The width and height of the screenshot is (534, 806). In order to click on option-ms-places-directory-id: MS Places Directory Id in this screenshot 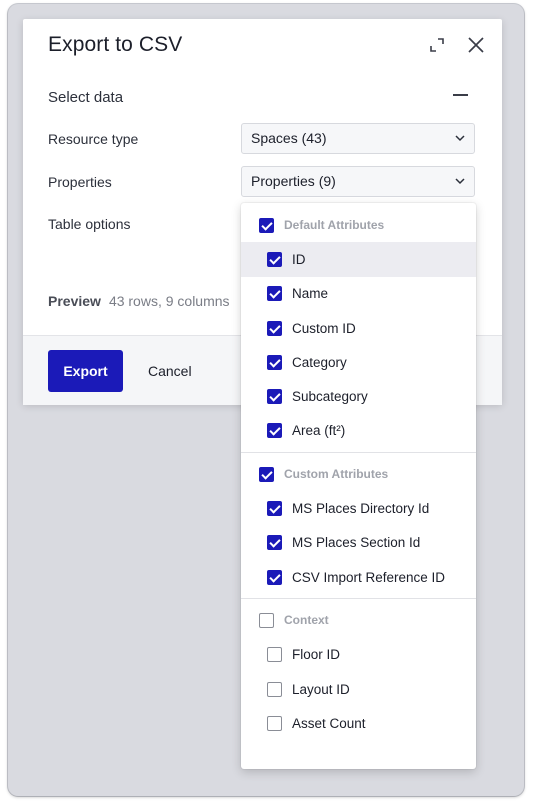, I will do `click(358, 508)`.